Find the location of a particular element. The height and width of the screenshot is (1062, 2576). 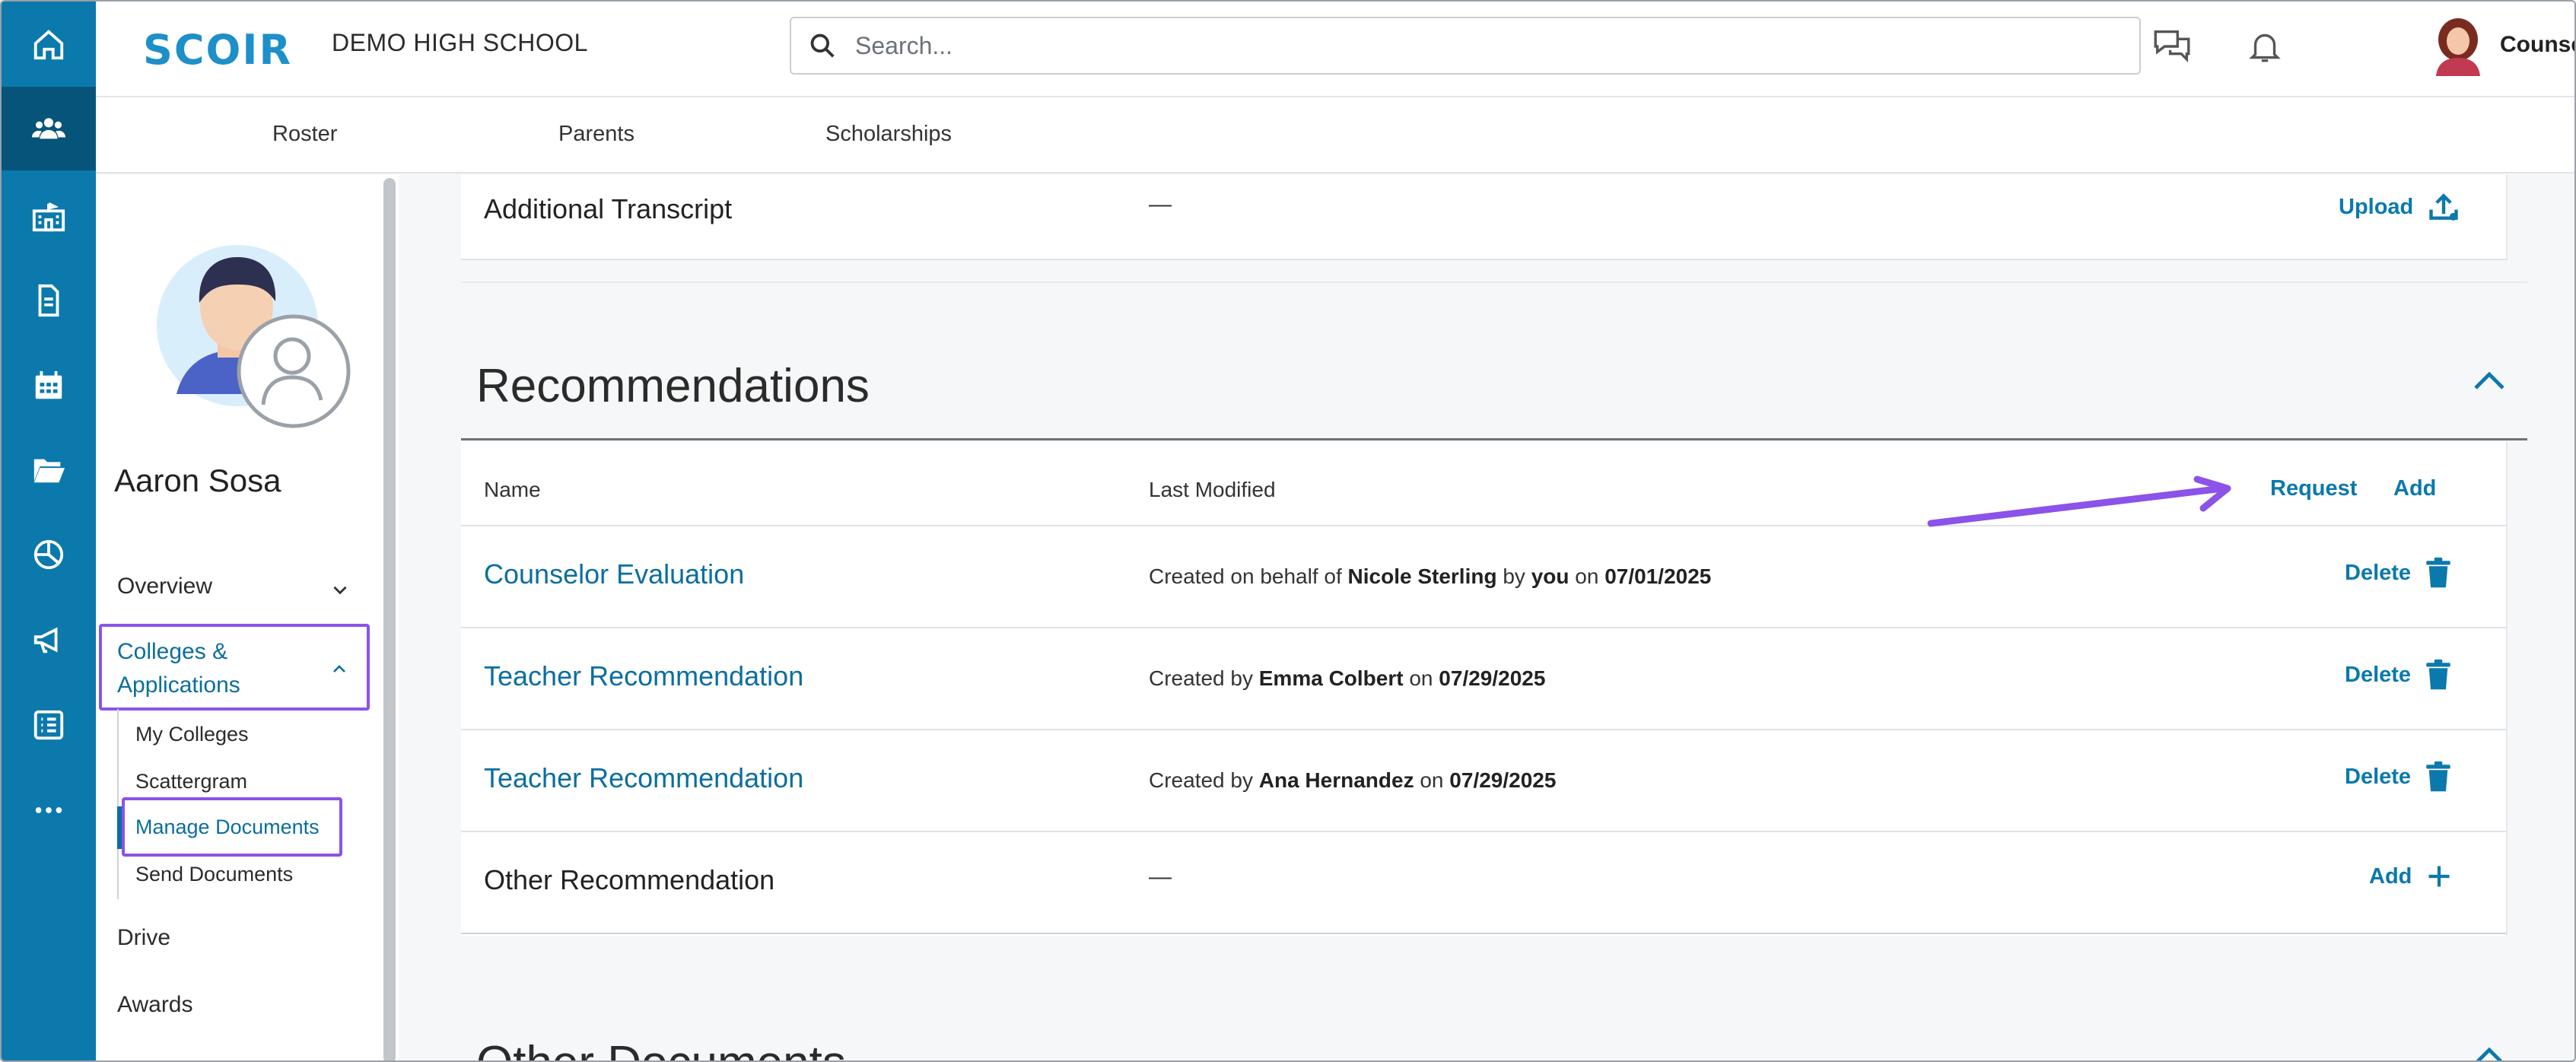

bell-icon is located at coordinates (2265, 46).